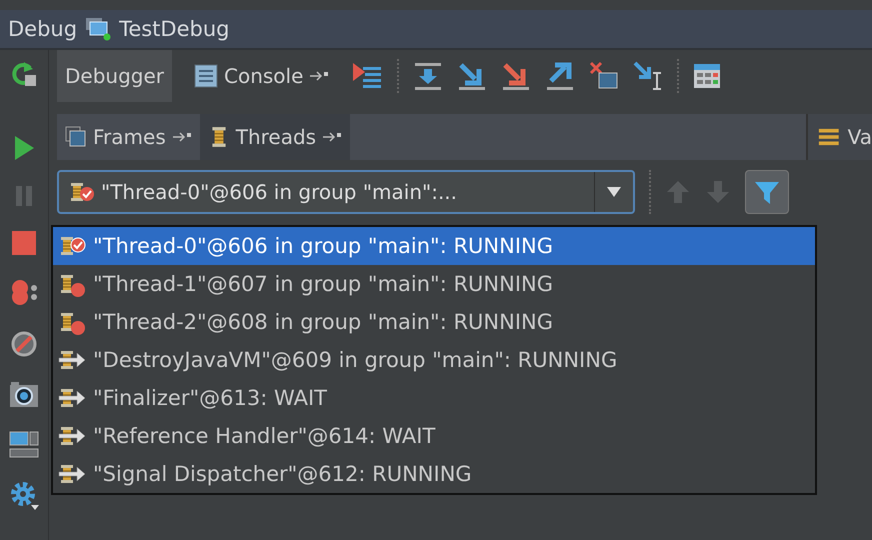 The image size is (872, 540). Describe the element at coordinates (24, 444) in the screenshot. I see `layout-icon` at that location.